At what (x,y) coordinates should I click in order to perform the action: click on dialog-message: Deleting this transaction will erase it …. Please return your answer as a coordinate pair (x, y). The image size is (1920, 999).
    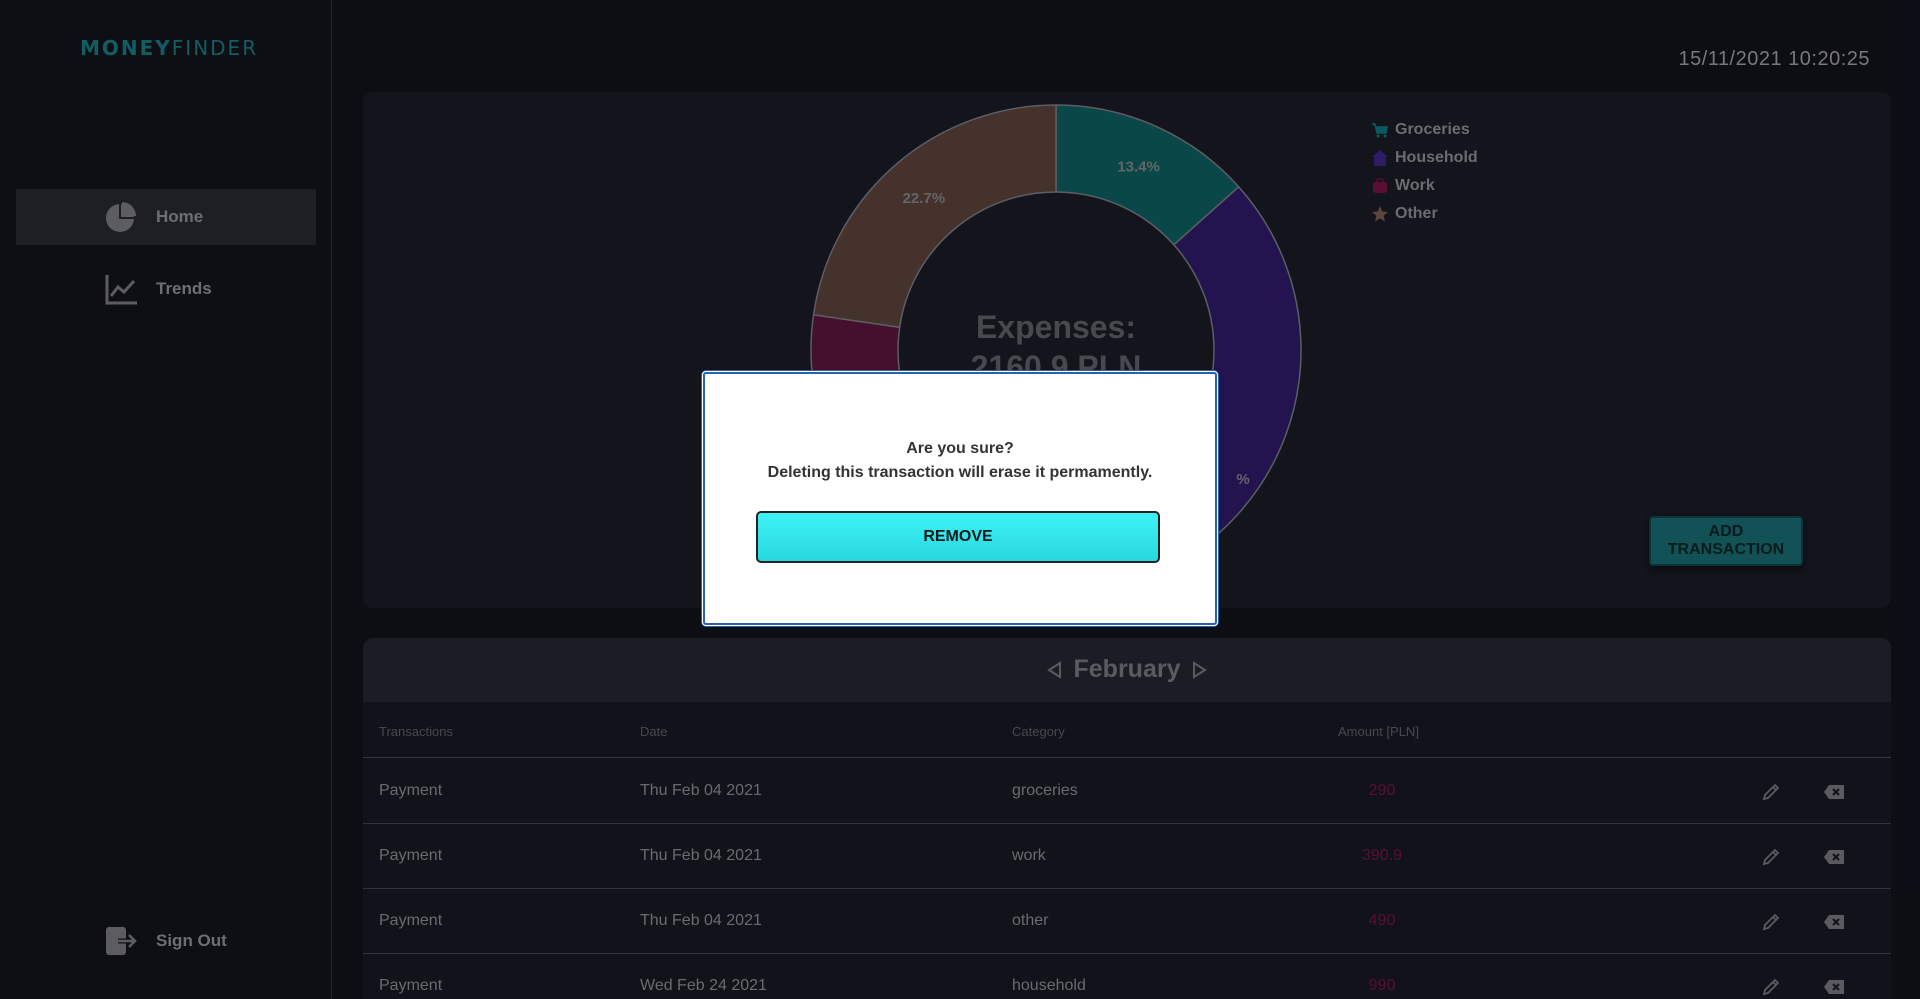
    Looking at the image, I should click on (960, 472).